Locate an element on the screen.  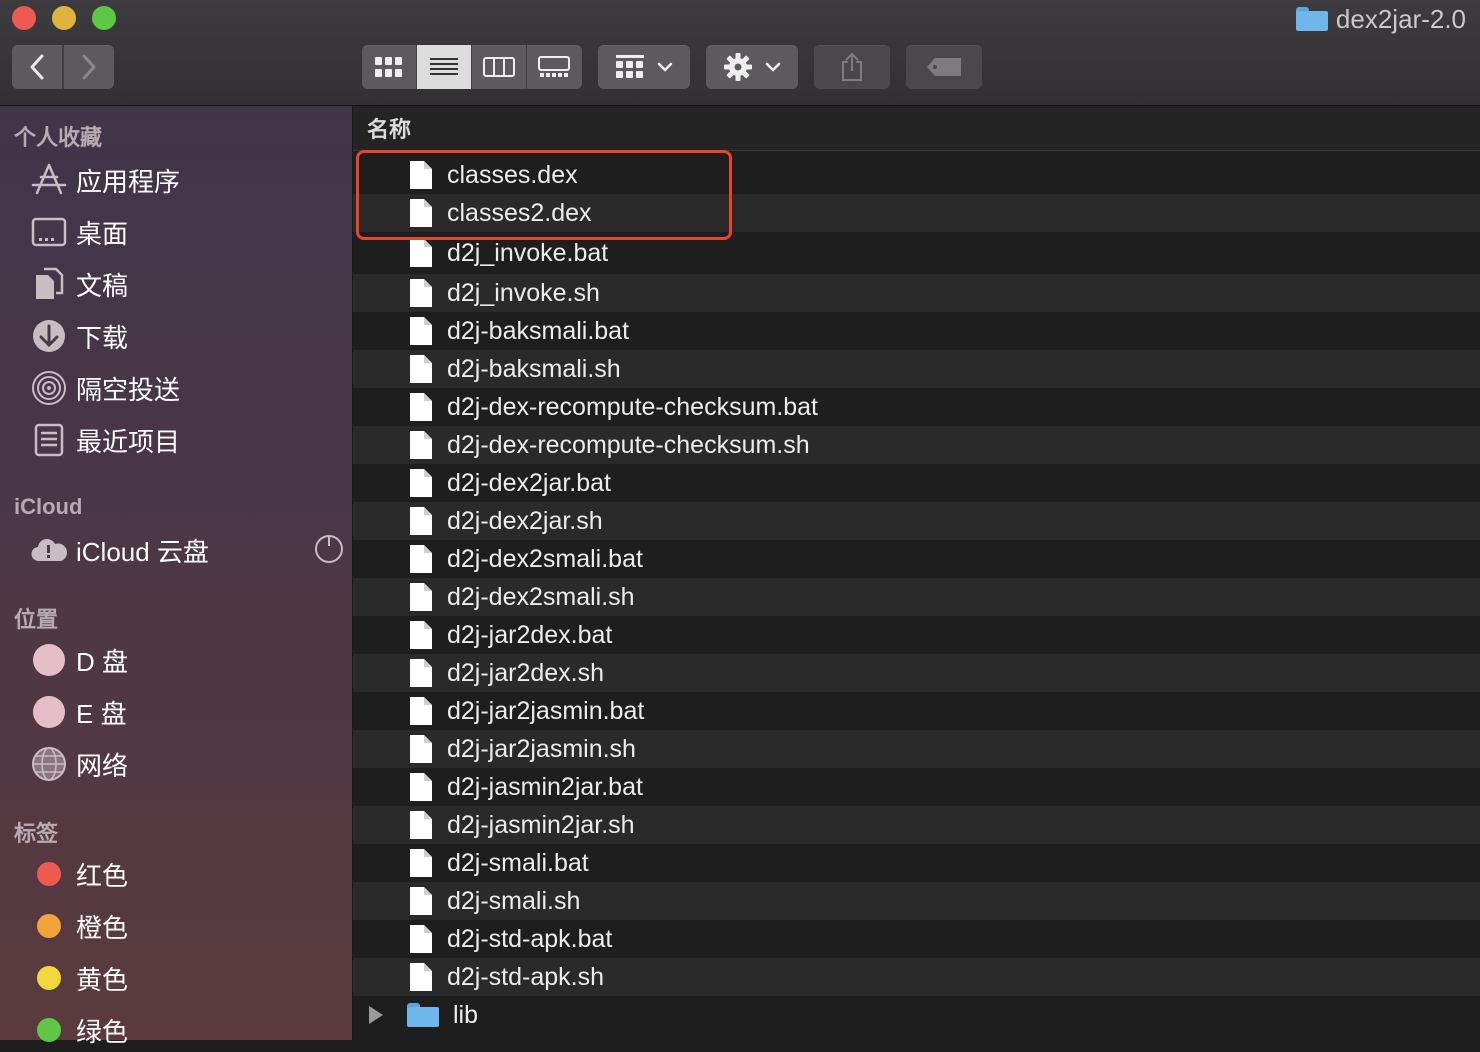
chevron-left-icon is located at coordinates (37, 67).